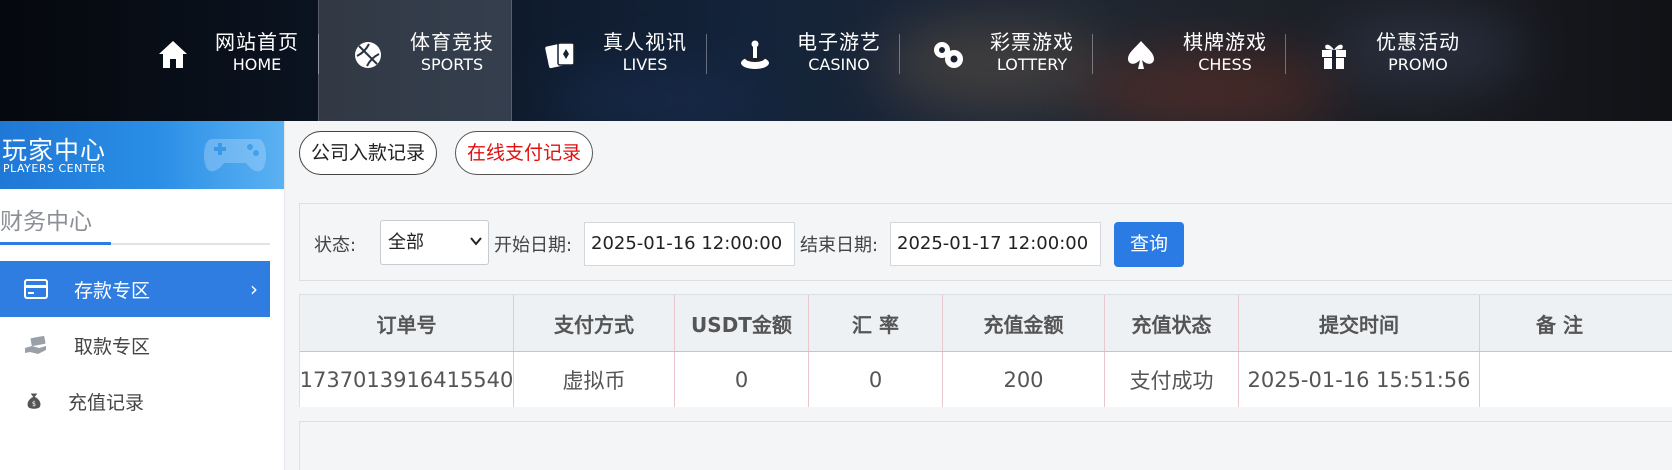  Describe the element at coordinates (1576, 379) in the screenshot. I see `remark-cell` at that location.